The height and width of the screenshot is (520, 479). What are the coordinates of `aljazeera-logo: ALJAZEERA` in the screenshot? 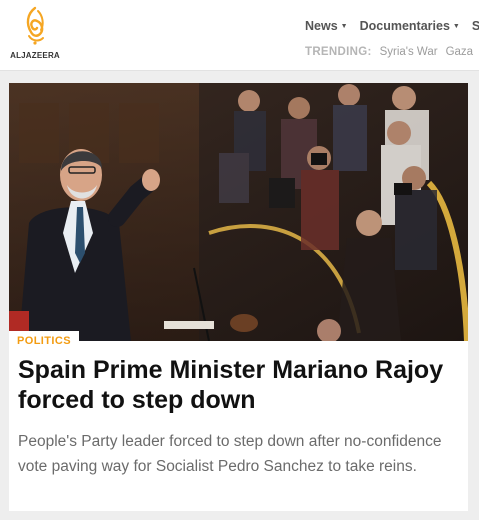 It's located at (35, 34).